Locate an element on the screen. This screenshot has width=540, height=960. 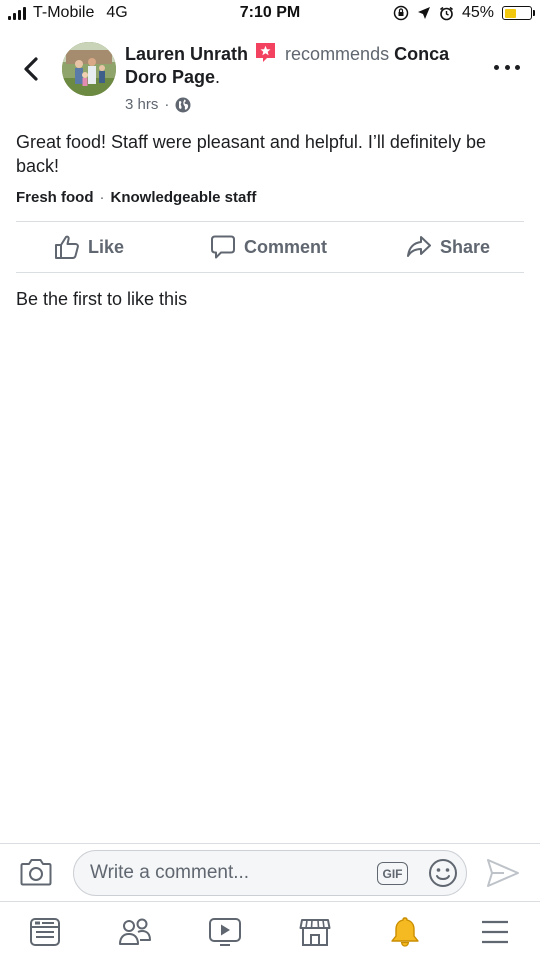
camera-icon is located at coordinates (36, 872).